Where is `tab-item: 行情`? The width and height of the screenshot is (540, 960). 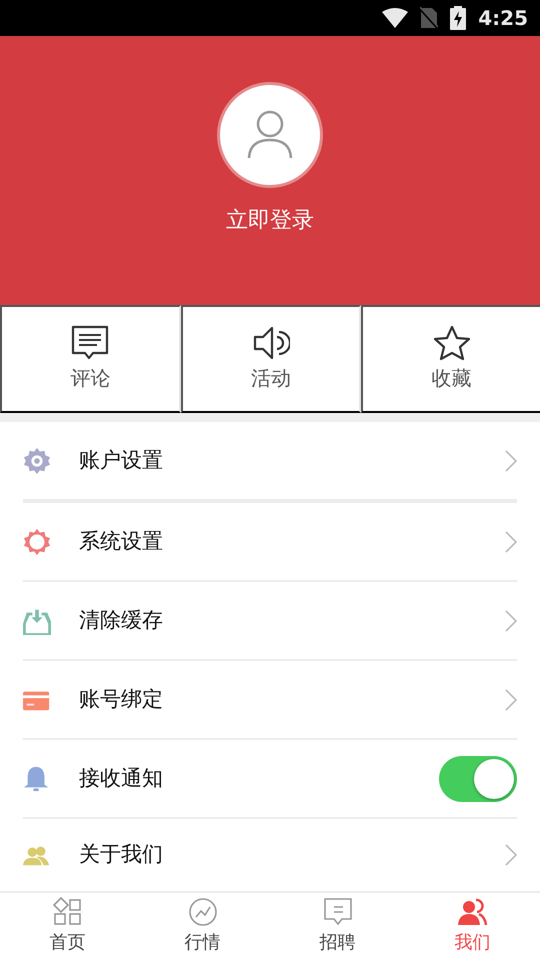
tab-item: 行情 is located at coordinates (202, 926).